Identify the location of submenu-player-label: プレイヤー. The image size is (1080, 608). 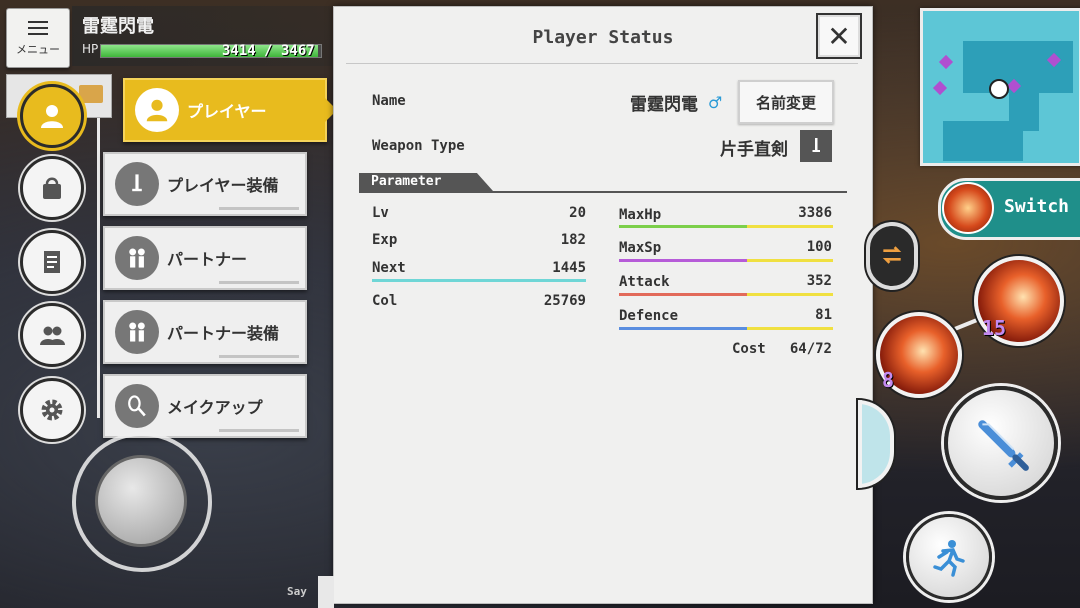
(227, 111).